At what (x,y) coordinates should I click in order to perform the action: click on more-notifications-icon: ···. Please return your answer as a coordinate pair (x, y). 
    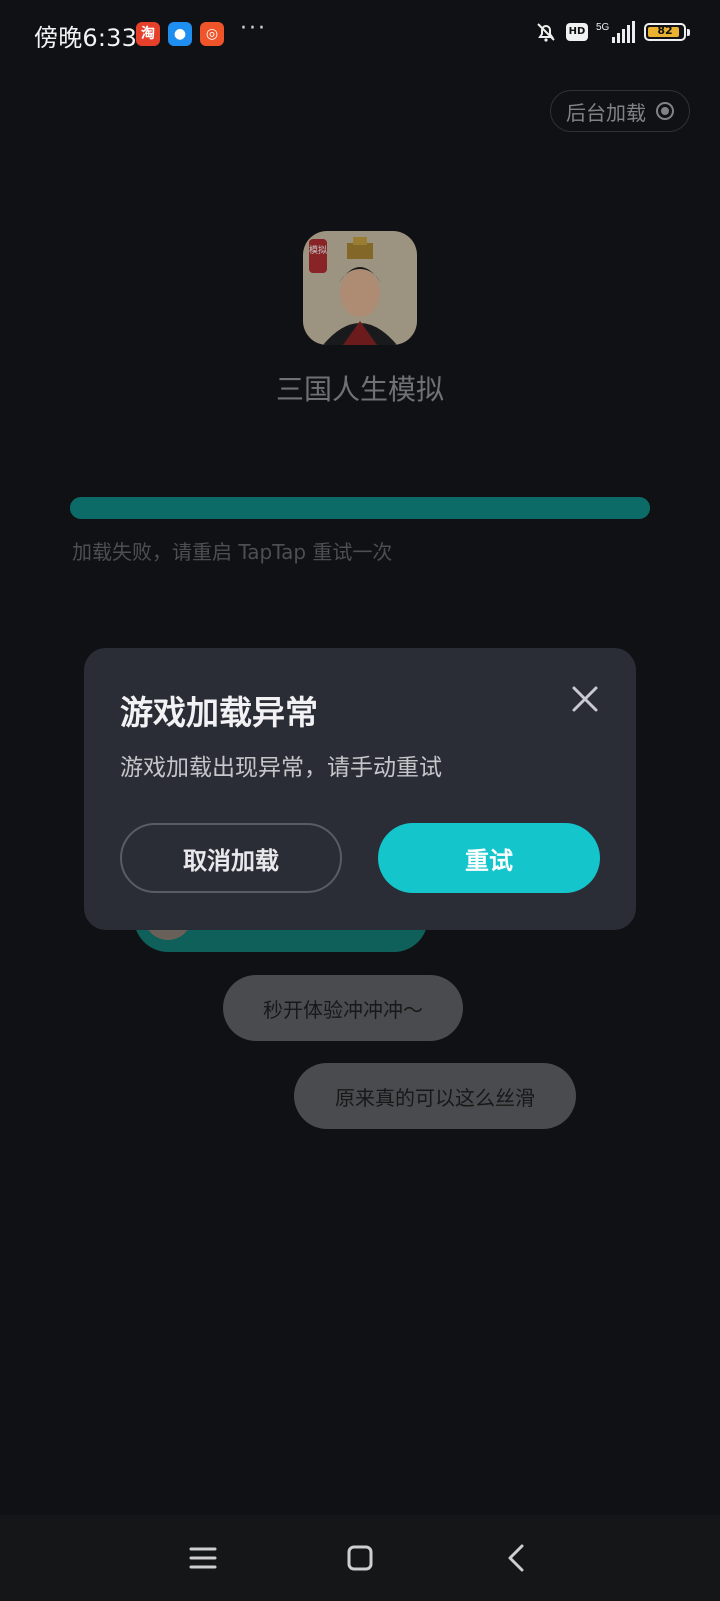
    Looking at the image, I should click on (253, 28).